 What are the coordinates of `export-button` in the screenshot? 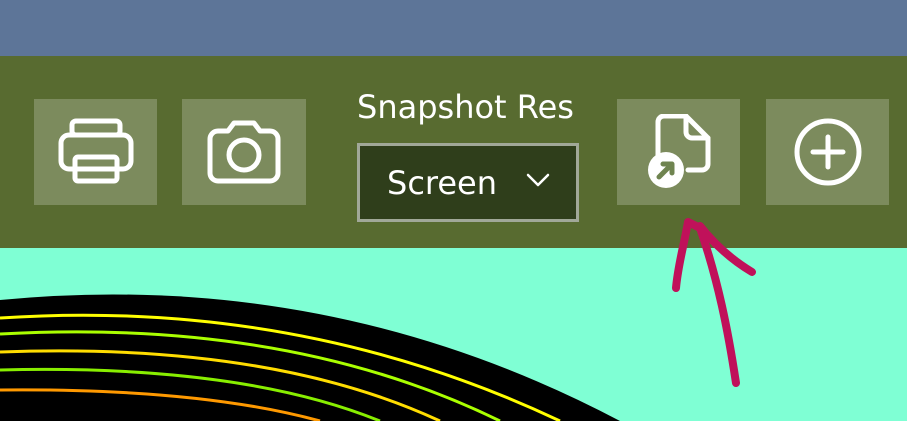 It's located at (678, 152).